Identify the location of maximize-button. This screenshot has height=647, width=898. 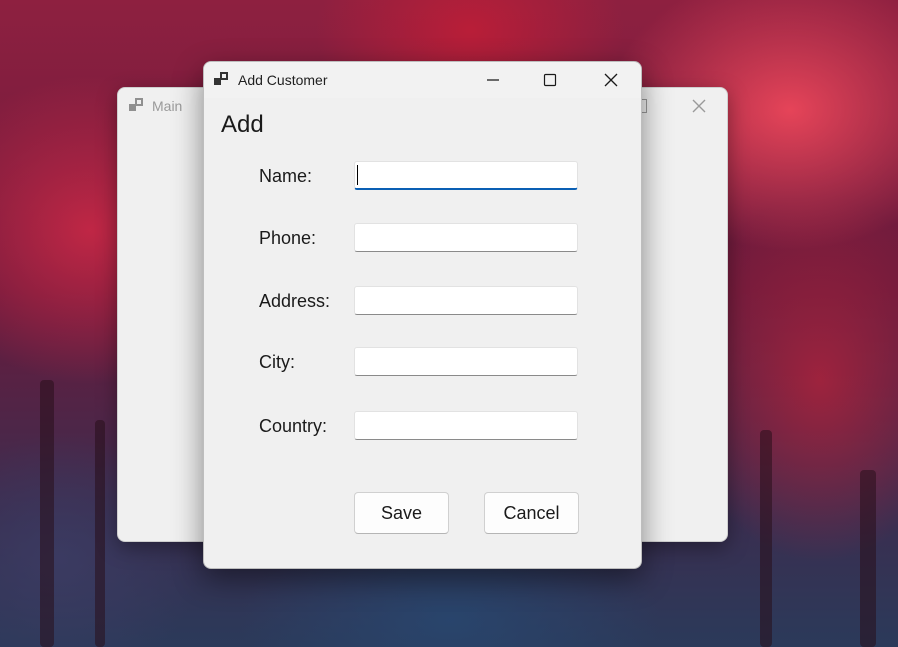
(550, 80).